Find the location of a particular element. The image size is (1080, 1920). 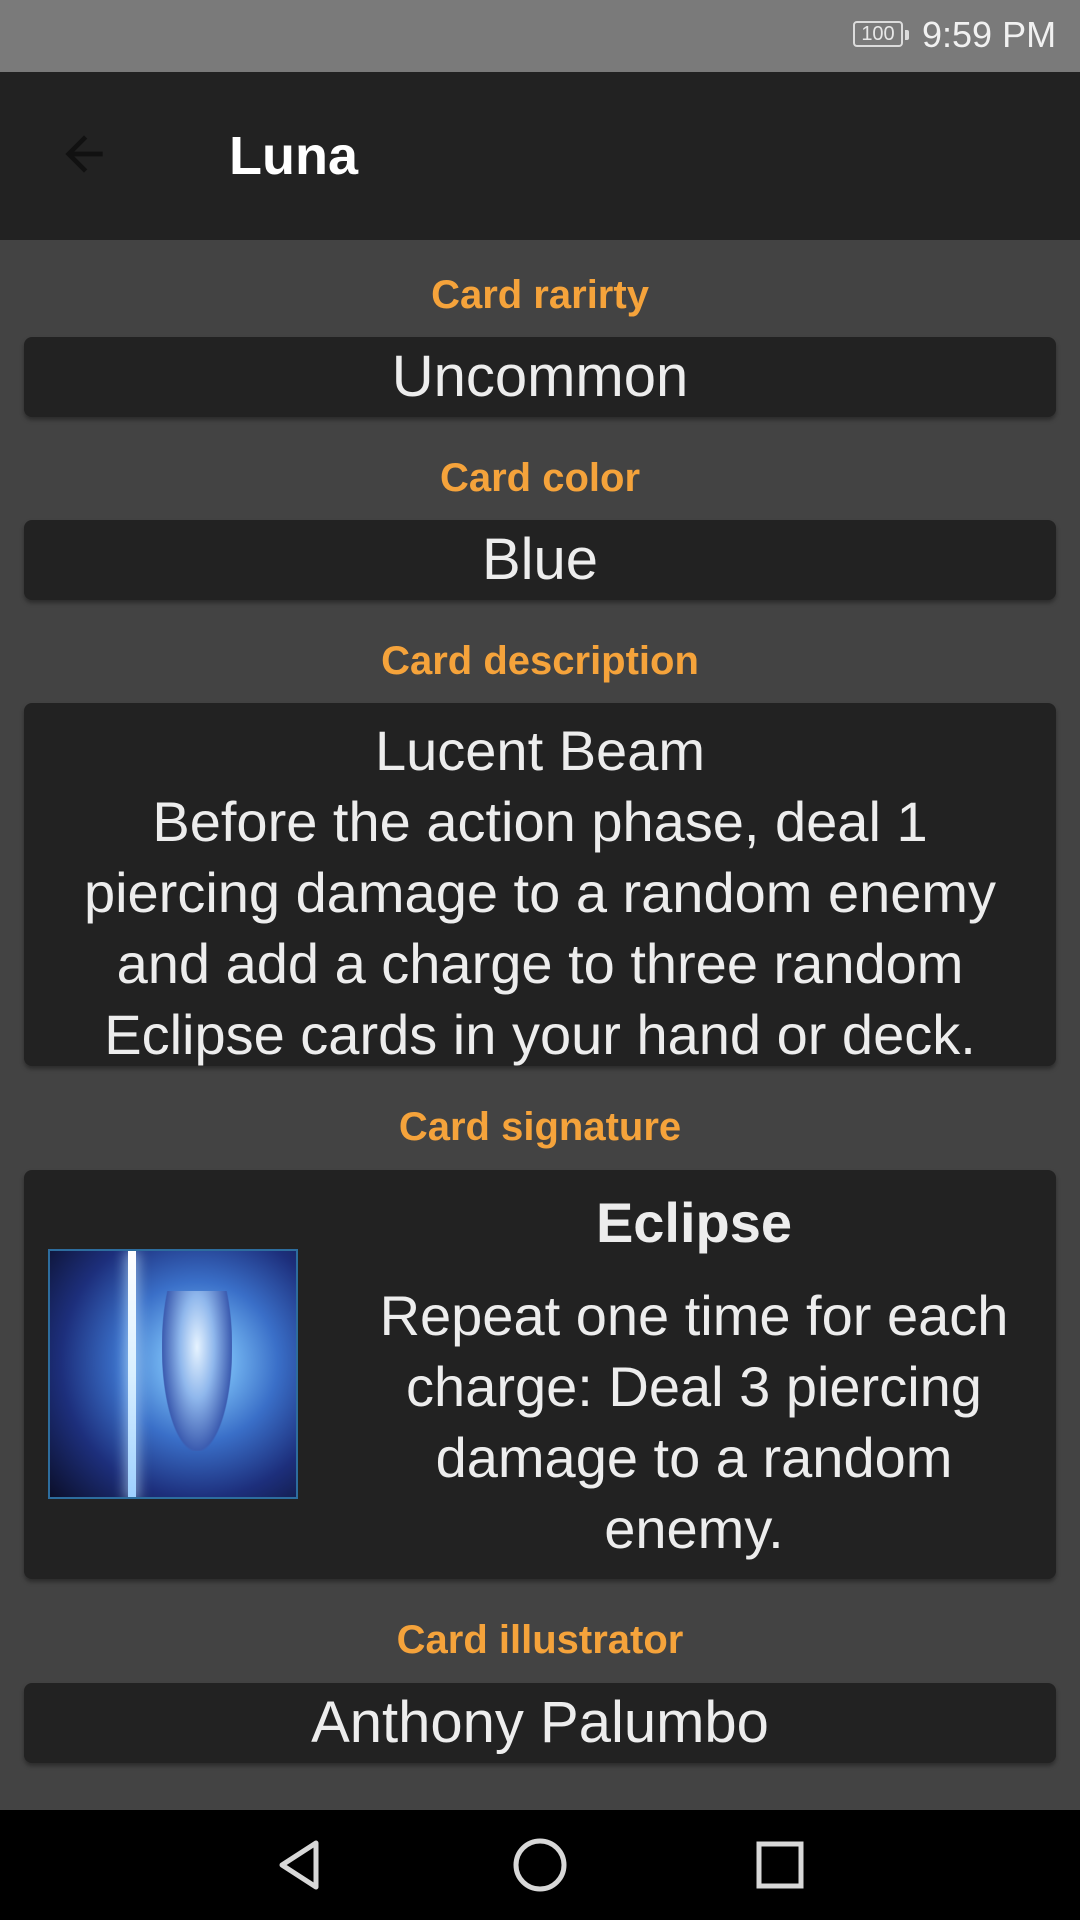

status-bar: 100 9:59 PM is located at coordinates (540, 36).